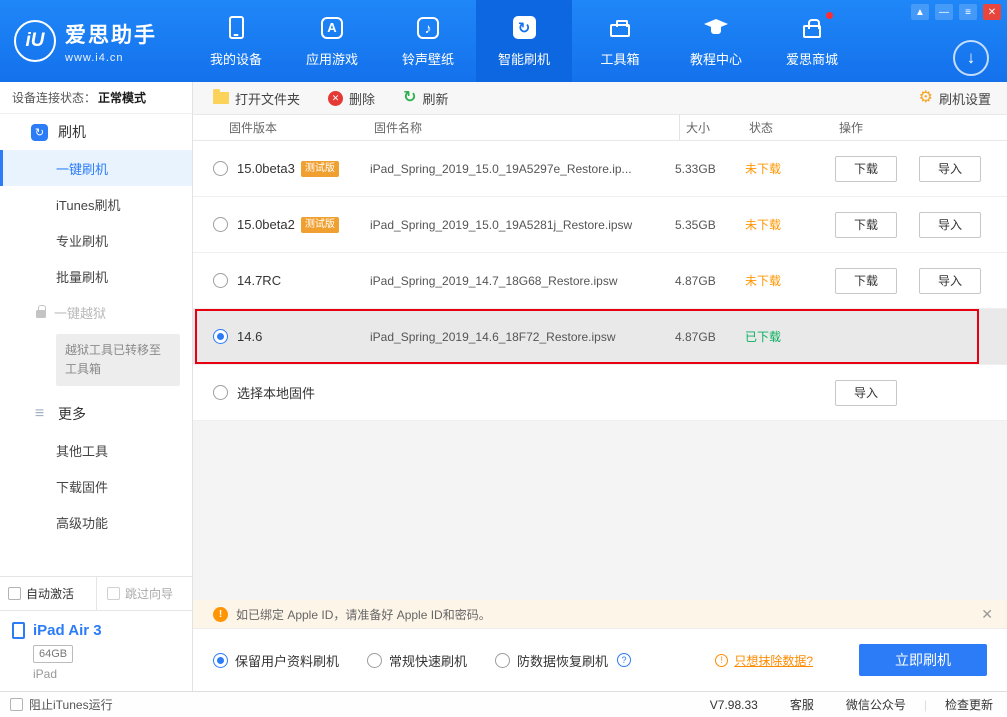  What do you see at coordinates (253, 128) in the screenshot?
I see `col-firmware-version: 固件版本` at bounding box center [253, 128].